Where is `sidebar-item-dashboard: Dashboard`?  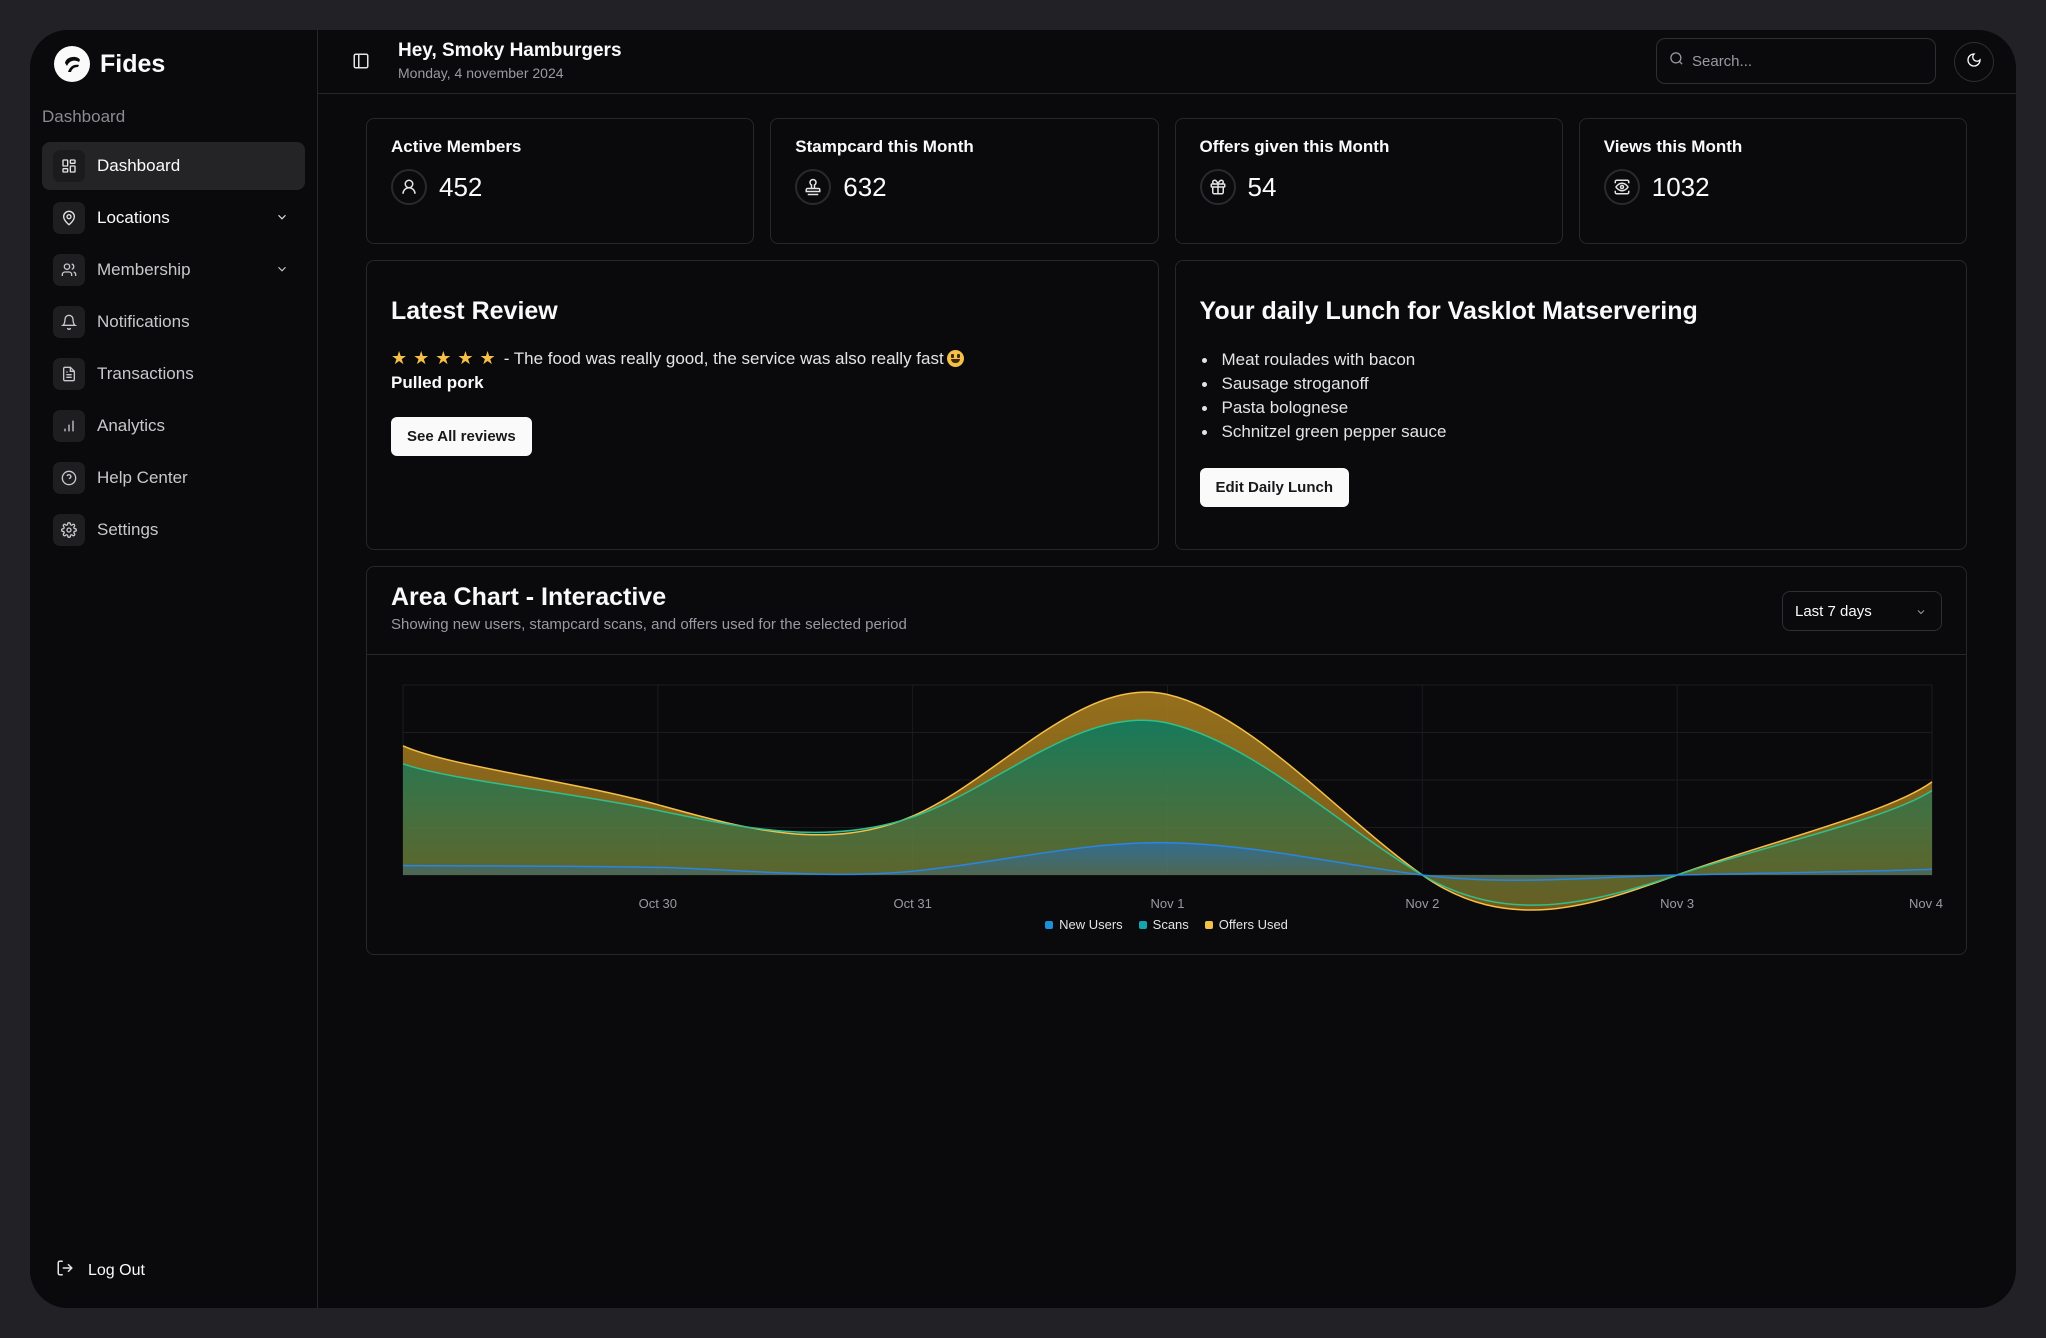
sidebar-item-dashboard: Dashboard is located at coordinates (173, 166).